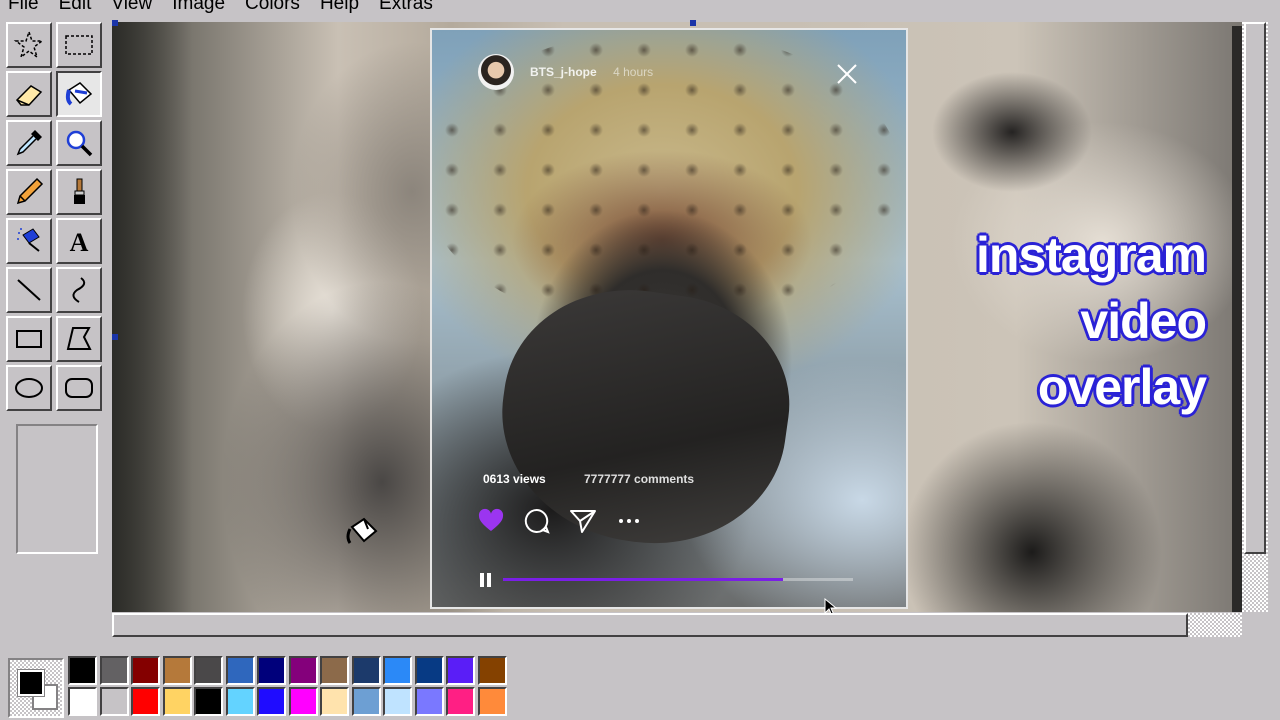 The image size is (1280, 720). What do you see at coordinates (79, 45) in the screenshot?
I see `tool-rect-select` at bounding box center [79, 45].